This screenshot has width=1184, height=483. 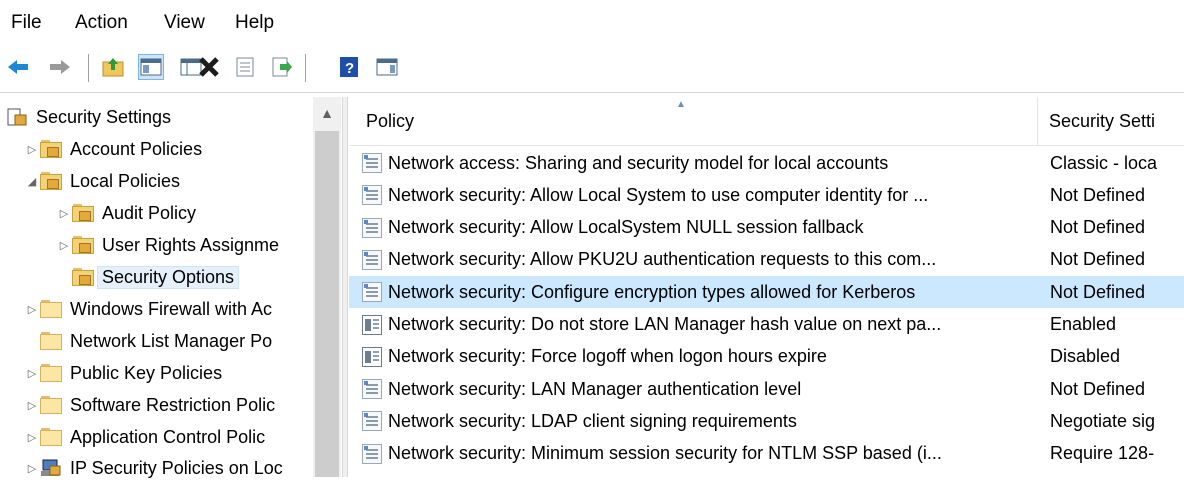 What do you see at coordinates (171, 340) in the screenshot?
I see `tree-label: Network List Manager Po` at bounding box center [171, 340].